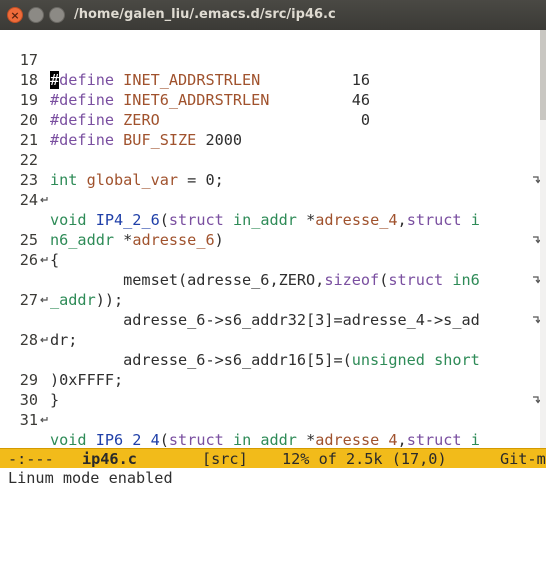  I want to click on code-line-32: 32 {, so click(273, 439).